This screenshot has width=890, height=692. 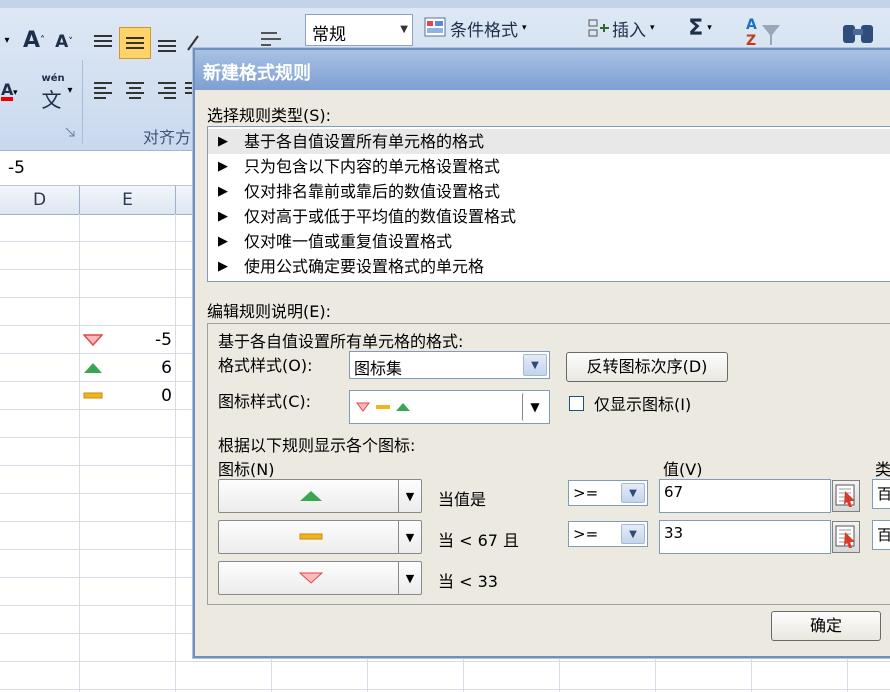 I want to click on align-left-button, so click(x=103, y=90).